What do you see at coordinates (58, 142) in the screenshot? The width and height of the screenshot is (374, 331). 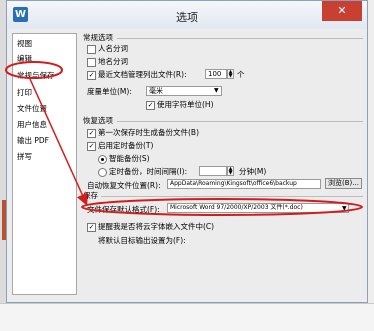 I see `annotation-arrow` at bounding box center [58, 142].